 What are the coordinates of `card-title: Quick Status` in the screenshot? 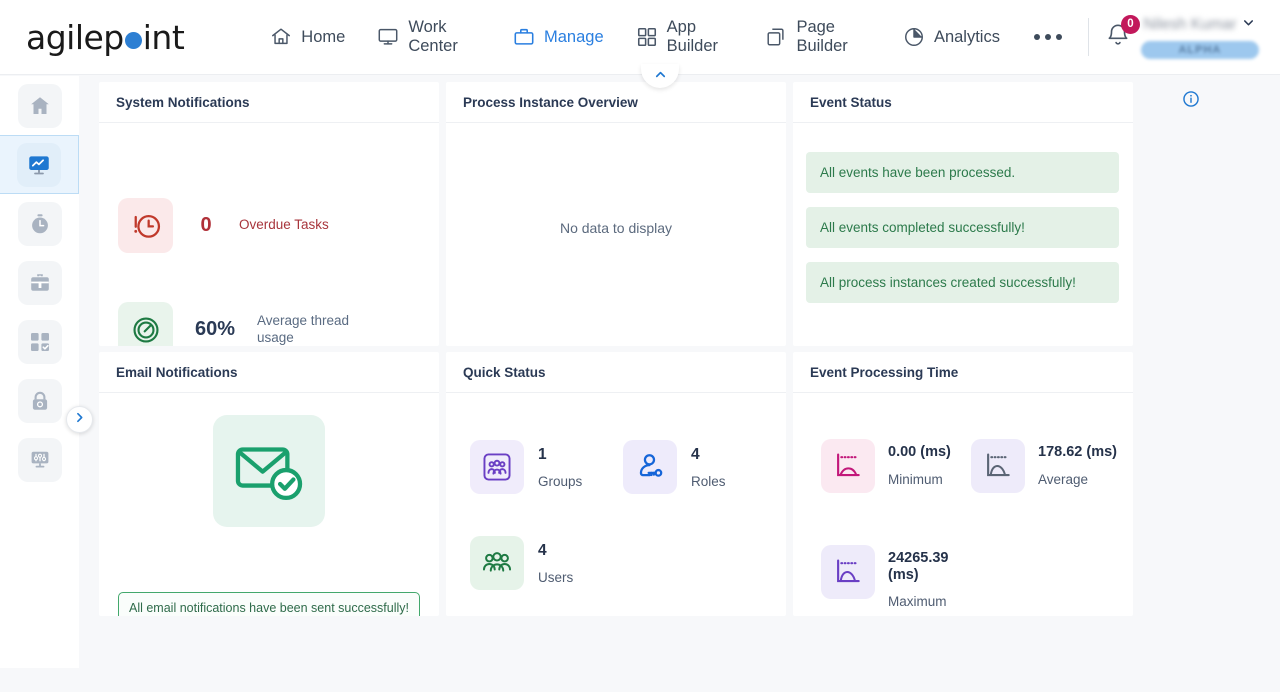 It's located at (616, 372).